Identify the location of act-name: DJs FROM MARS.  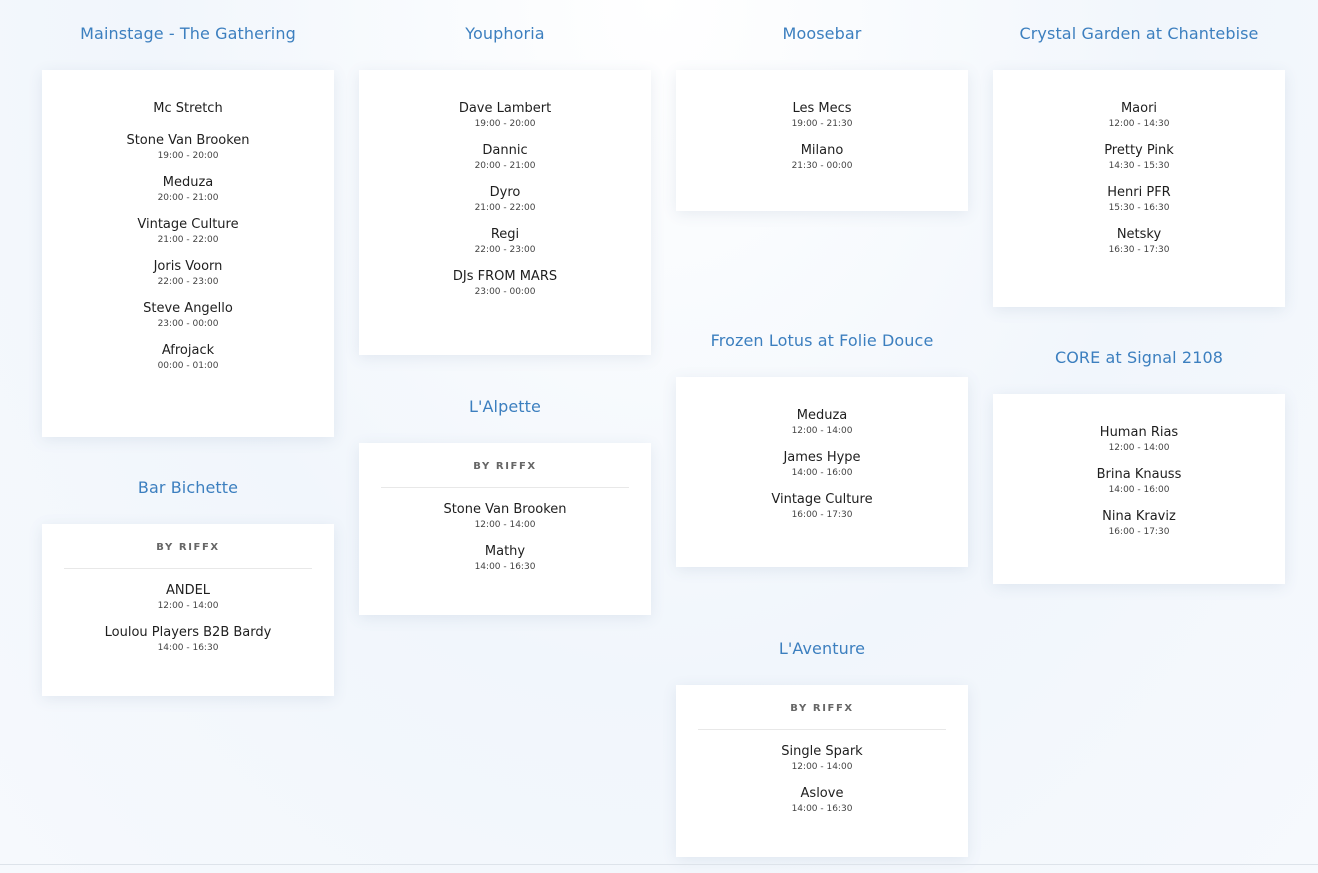
(505, 276).